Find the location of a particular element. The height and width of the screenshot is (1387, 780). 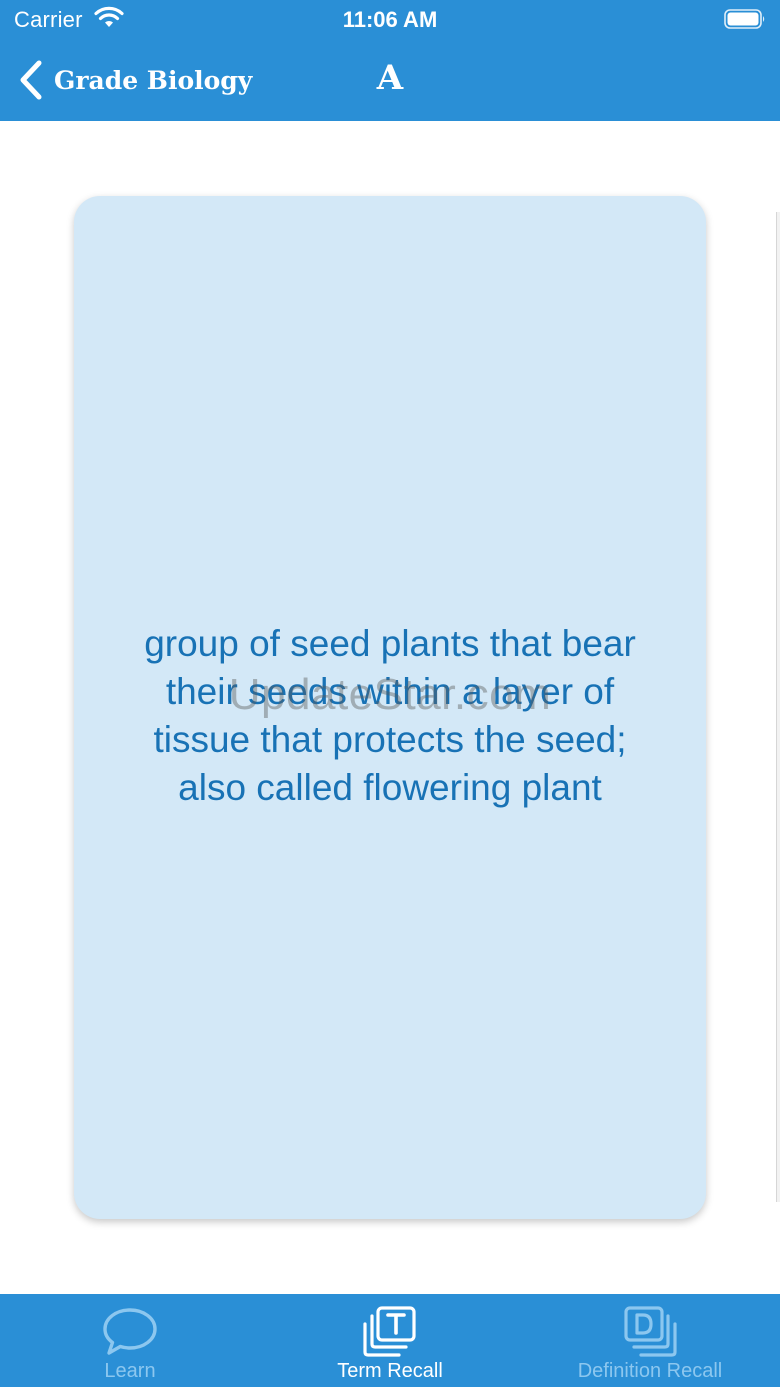

status-time: 11:06 AM is located at coordinates (390, 19).